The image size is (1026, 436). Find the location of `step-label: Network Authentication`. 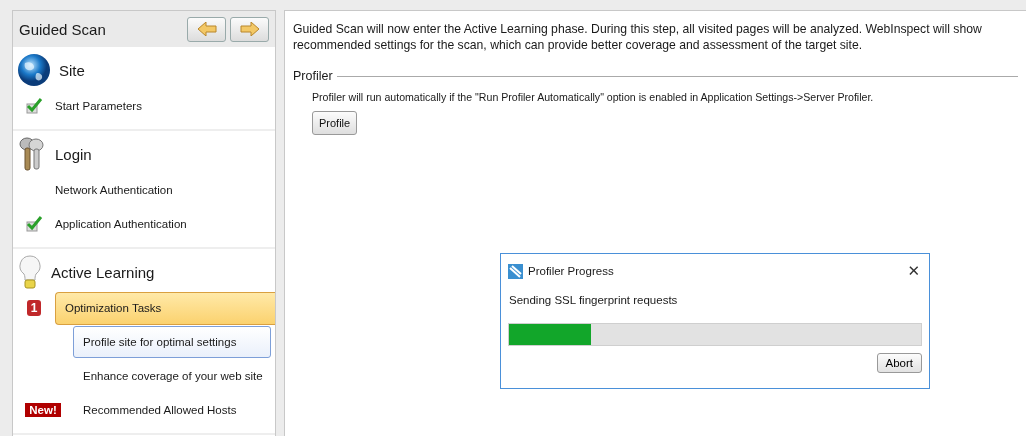

step-label: Network Authentication is located at coordinates (114, 190).